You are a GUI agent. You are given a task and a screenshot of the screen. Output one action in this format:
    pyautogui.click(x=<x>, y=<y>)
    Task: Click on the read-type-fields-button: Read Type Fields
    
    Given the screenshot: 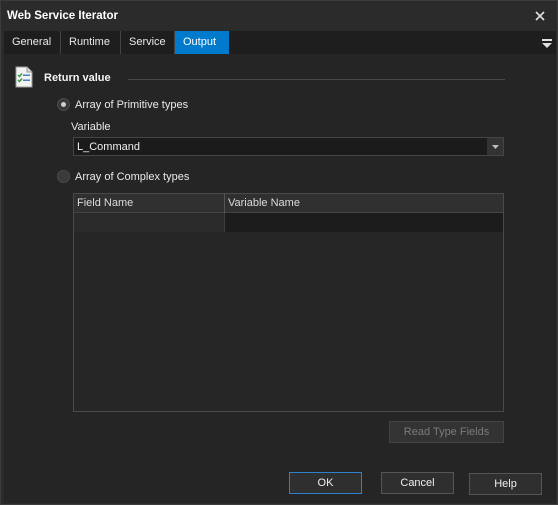 What is the action you would take?
    pyautogui.click(x=446, y=432)
    